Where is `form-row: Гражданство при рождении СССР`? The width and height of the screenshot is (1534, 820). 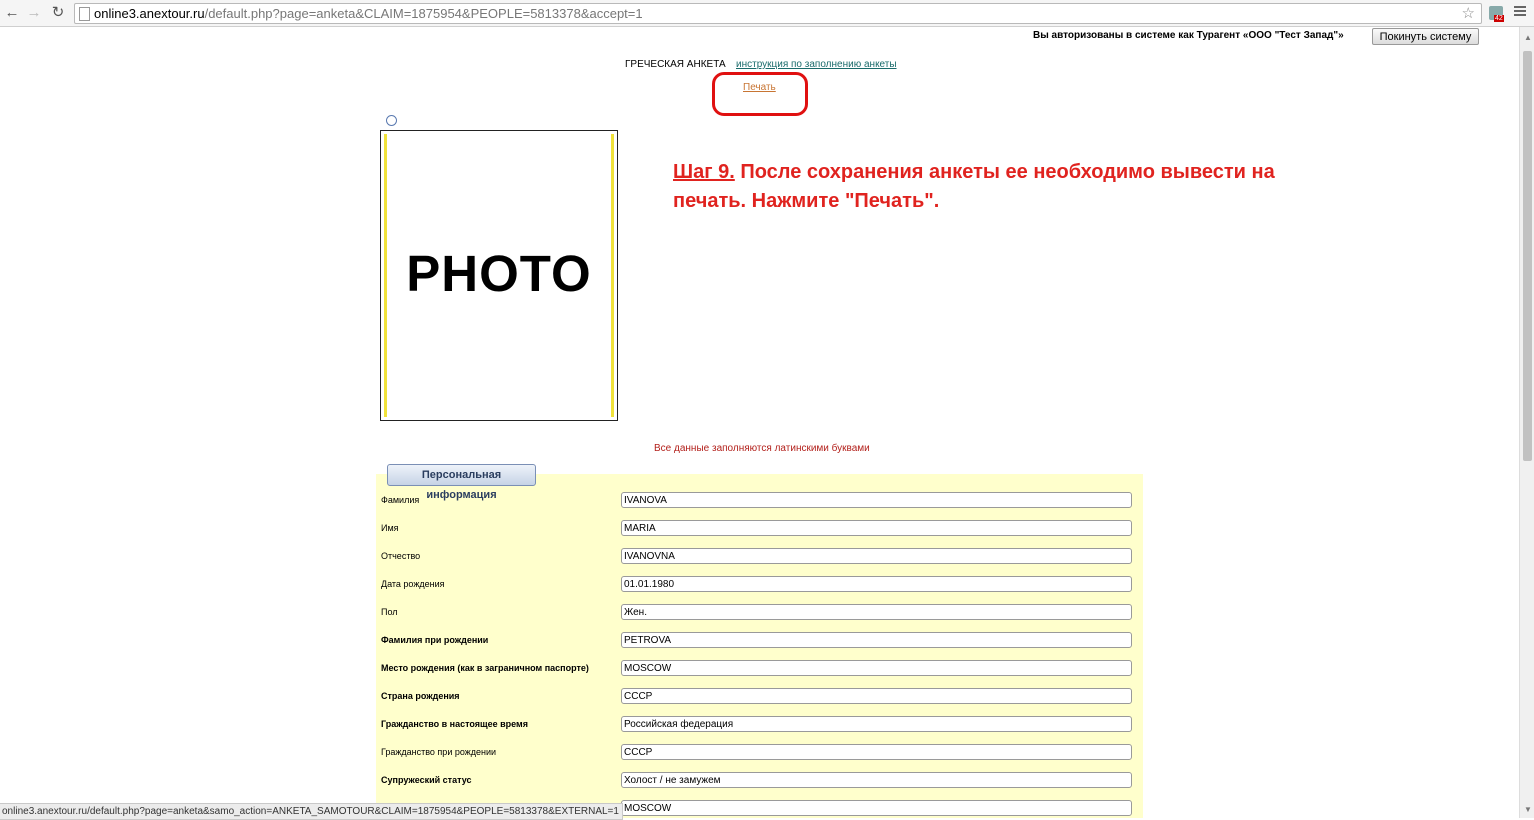
form-row: Гражданство при рождении СССР is located at coordinates (759, 750).